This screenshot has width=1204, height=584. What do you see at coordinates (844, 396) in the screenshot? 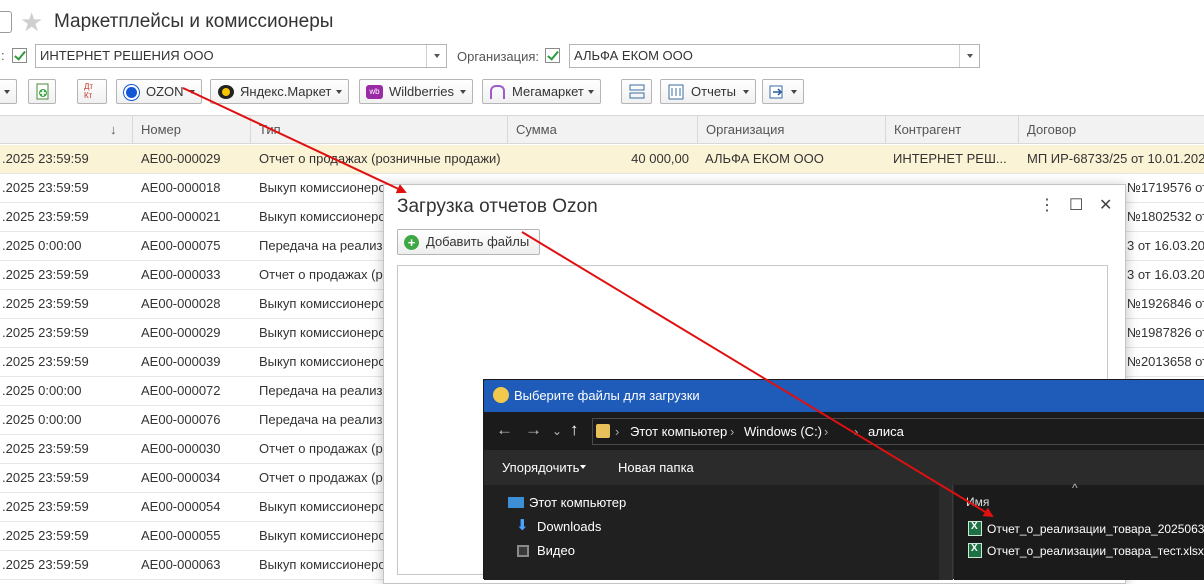
I see `file-chooser-titlebar: Выберите файлы для загрузки` at bounding box center [844, 396].